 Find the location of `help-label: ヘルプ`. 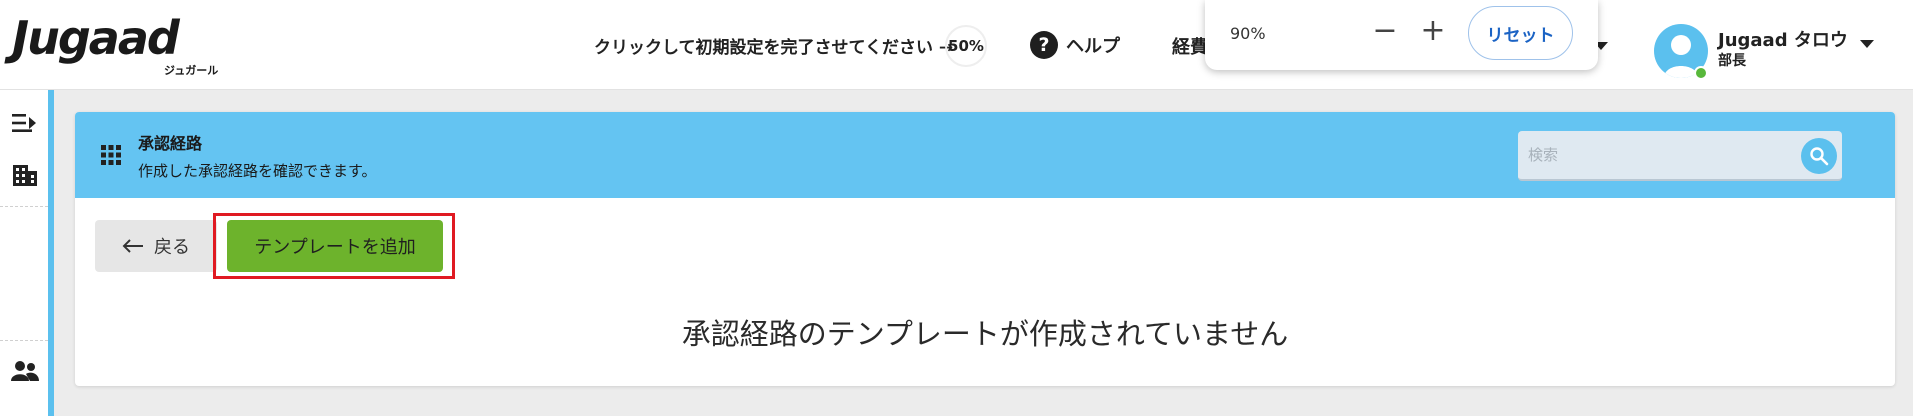

help-label: ヘルプ is located at coordinates (1093, 46).